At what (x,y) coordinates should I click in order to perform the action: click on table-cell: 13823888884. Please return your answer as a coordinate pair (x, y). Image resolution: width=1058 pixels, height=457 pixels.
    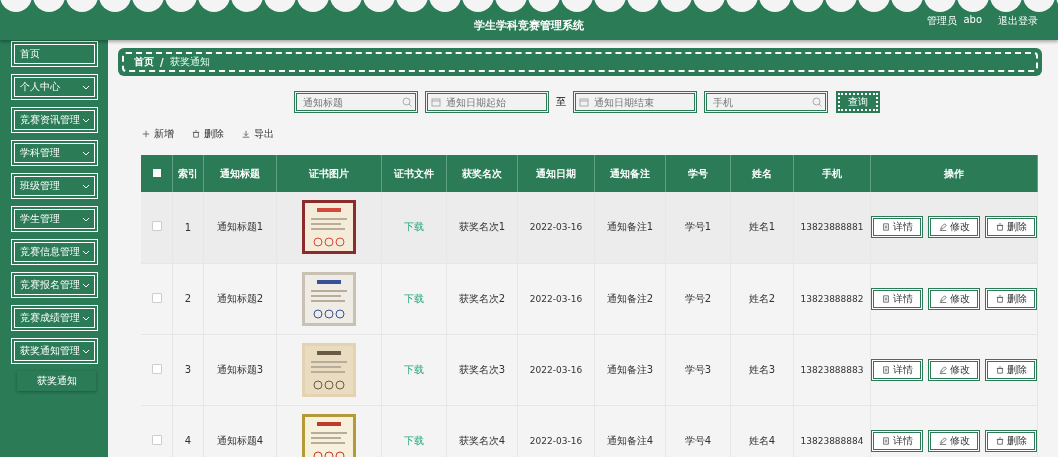
    Looking at the image, I should click on (832, 431).